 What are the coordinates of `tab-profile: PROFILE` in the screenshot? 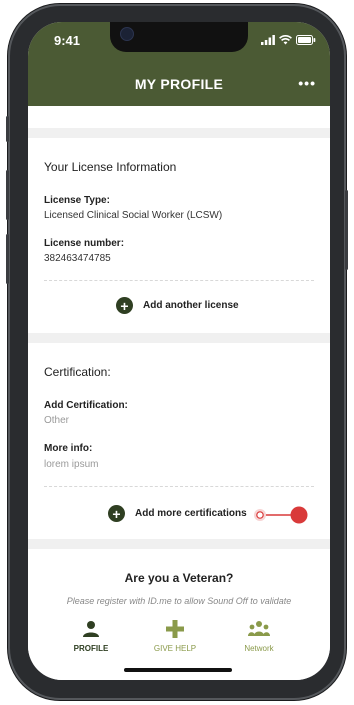 It's located at (91, 635).